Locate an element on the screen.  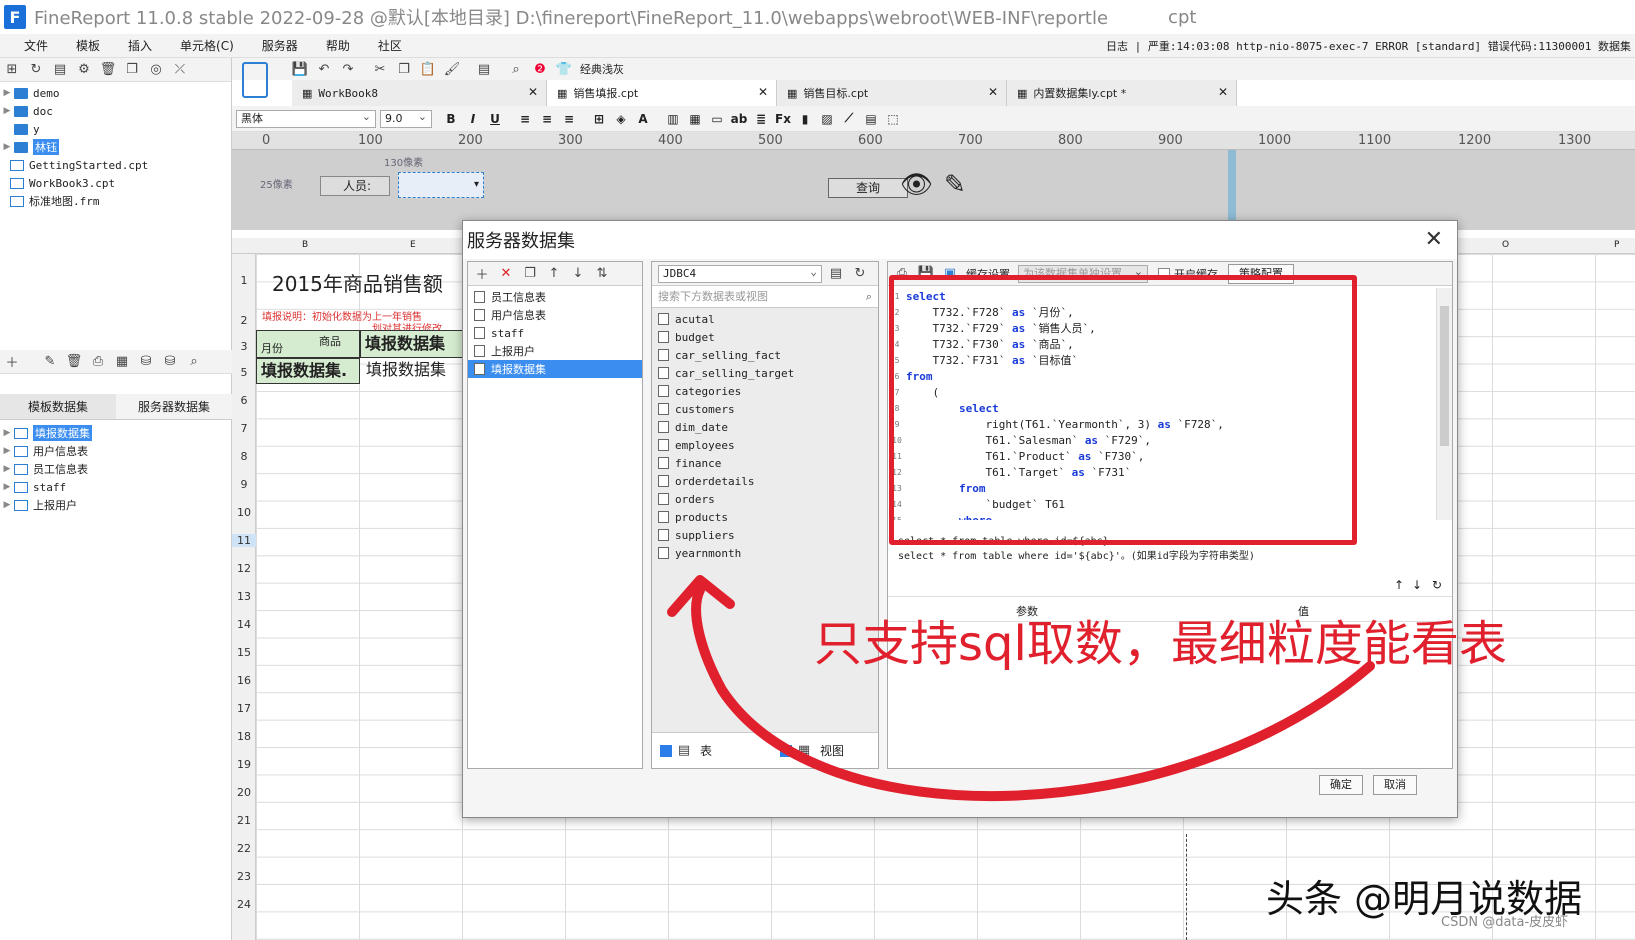
watermark-csdn: CSDN @data-皮皮虾 is located at coordinates (1505, 922).